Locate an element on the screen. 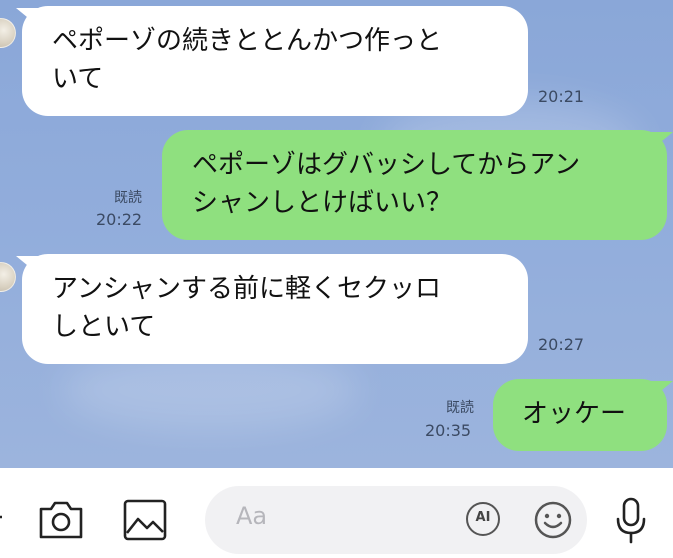 The height and width of the screenshot is (558, 673). ai-icon: AI is located at coordinates (483, 519).